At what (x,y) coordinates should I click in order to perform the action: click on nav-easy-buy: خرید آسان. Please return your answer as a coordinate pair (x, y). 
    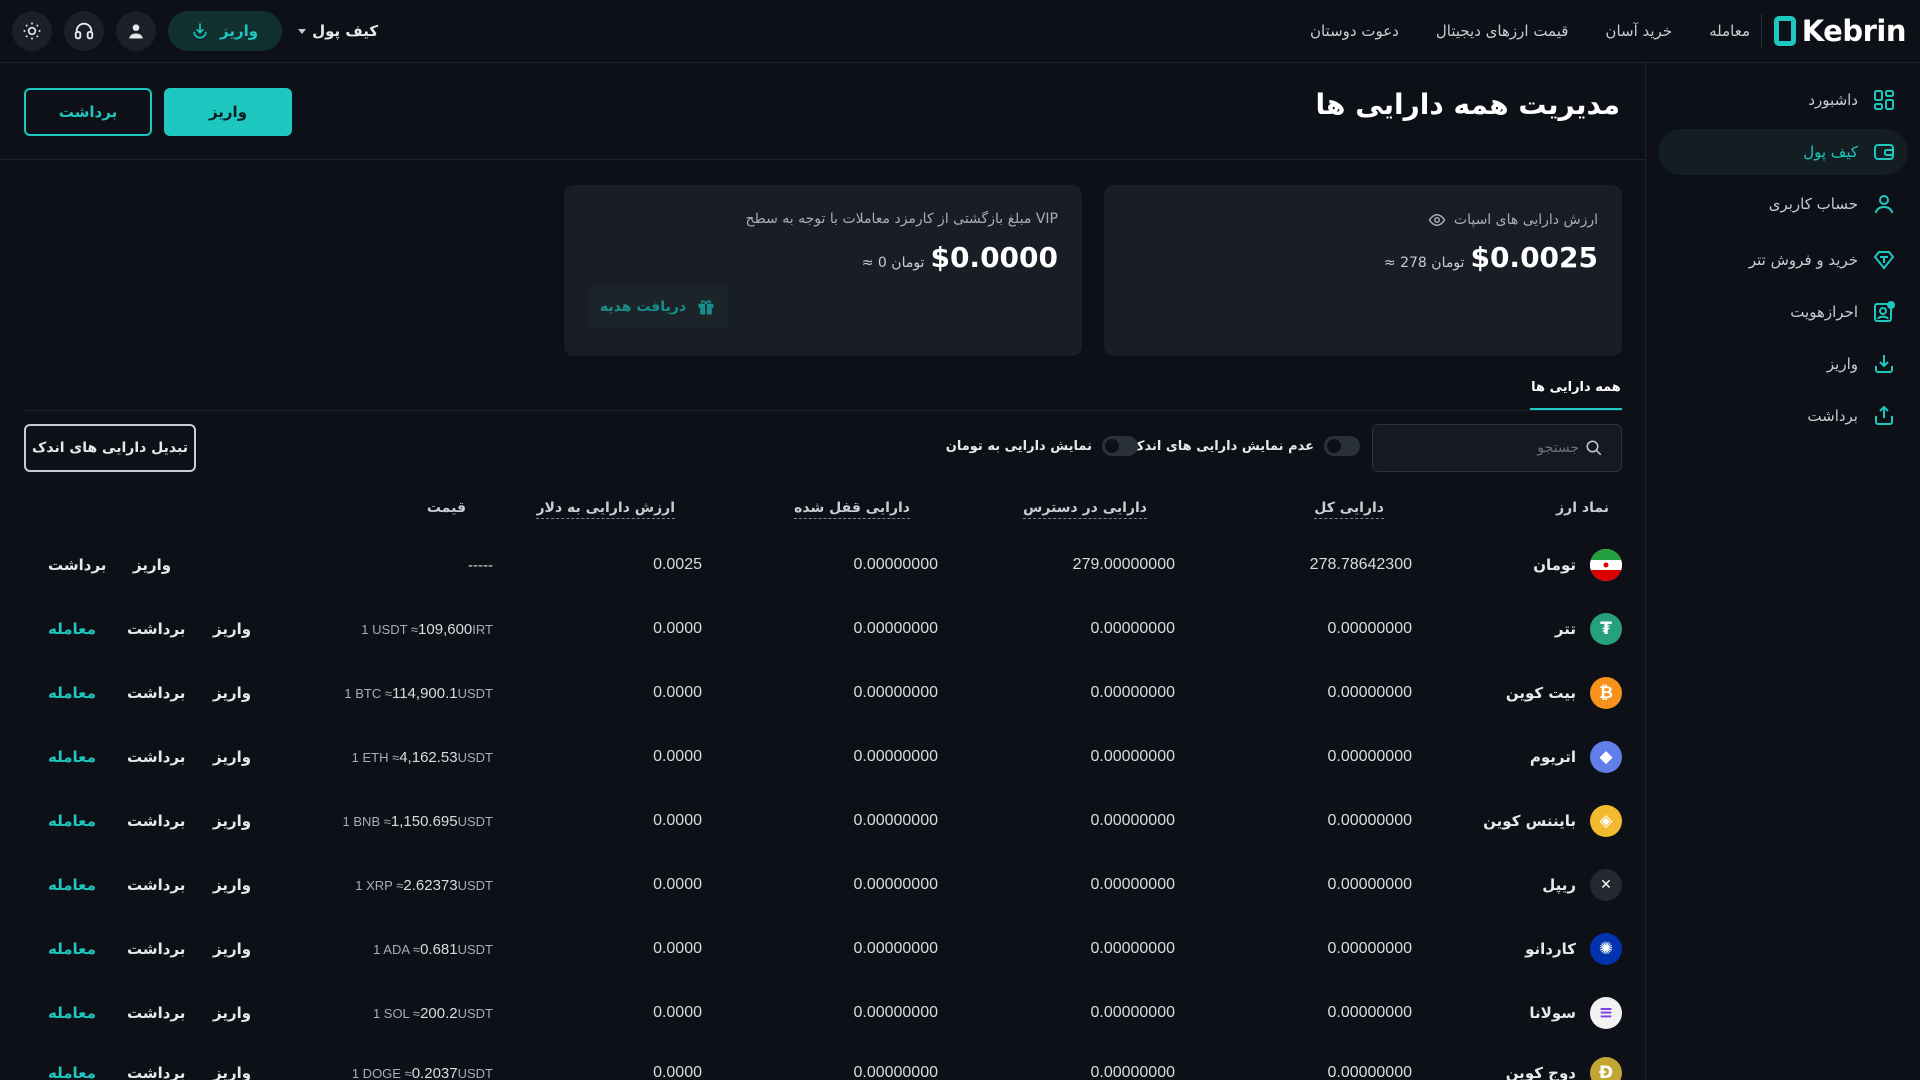
    Looking at the image, I should click on (1638, 31).